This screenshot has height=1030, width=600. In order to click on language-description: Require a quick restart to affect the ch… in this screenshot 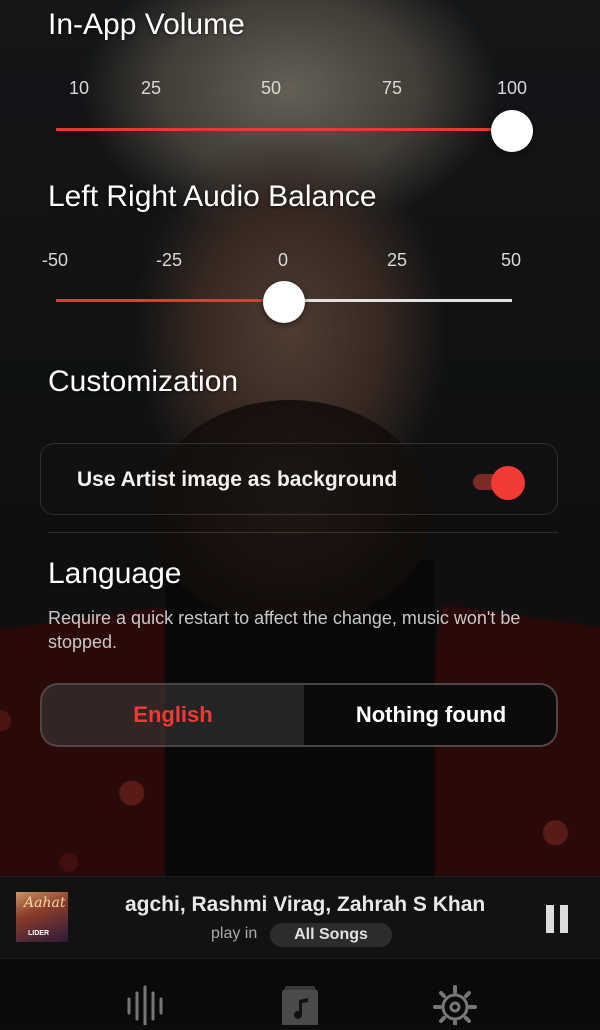, I will do `click(284, 630)`.